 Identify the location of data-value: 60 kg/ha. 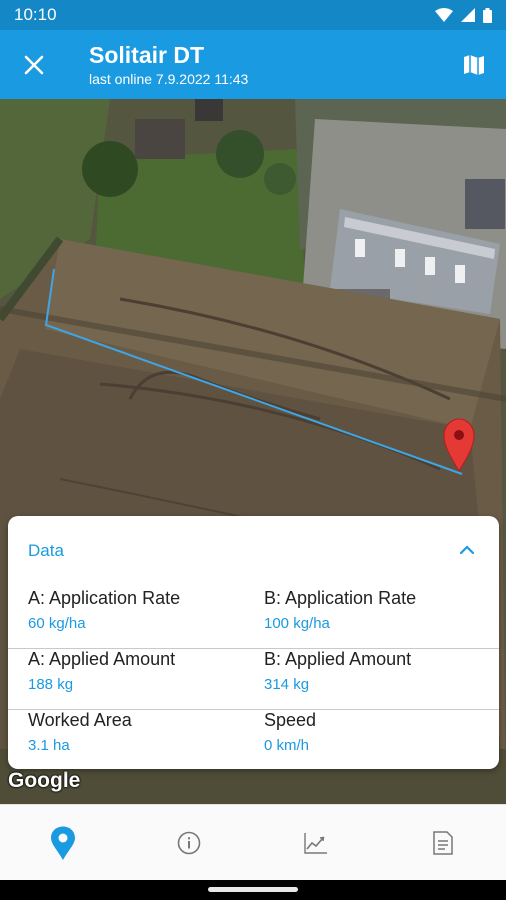
(57, 623).